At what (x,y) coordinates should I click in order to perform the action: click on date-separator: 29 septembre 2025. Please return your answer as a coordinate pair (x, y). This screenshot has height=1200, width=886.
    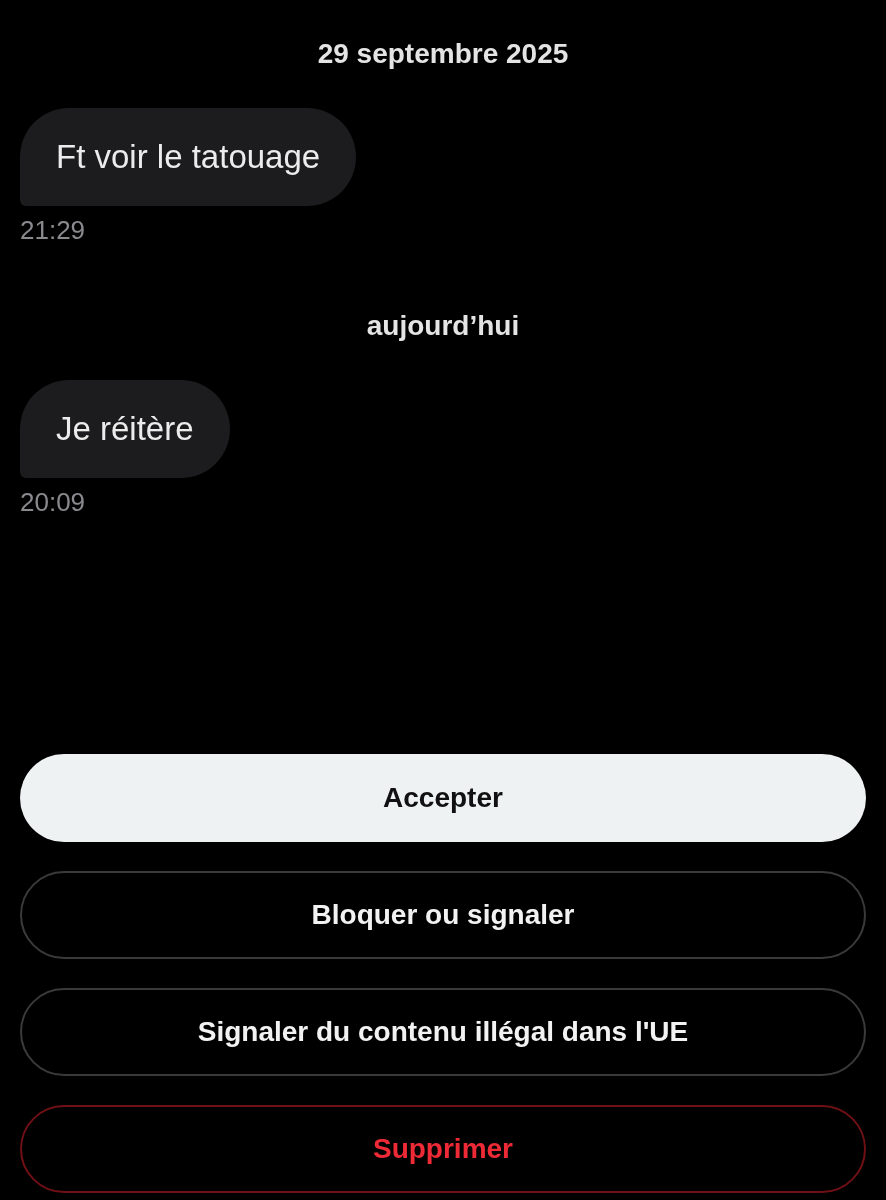
    Looking at the image, I should click on (443, 54).